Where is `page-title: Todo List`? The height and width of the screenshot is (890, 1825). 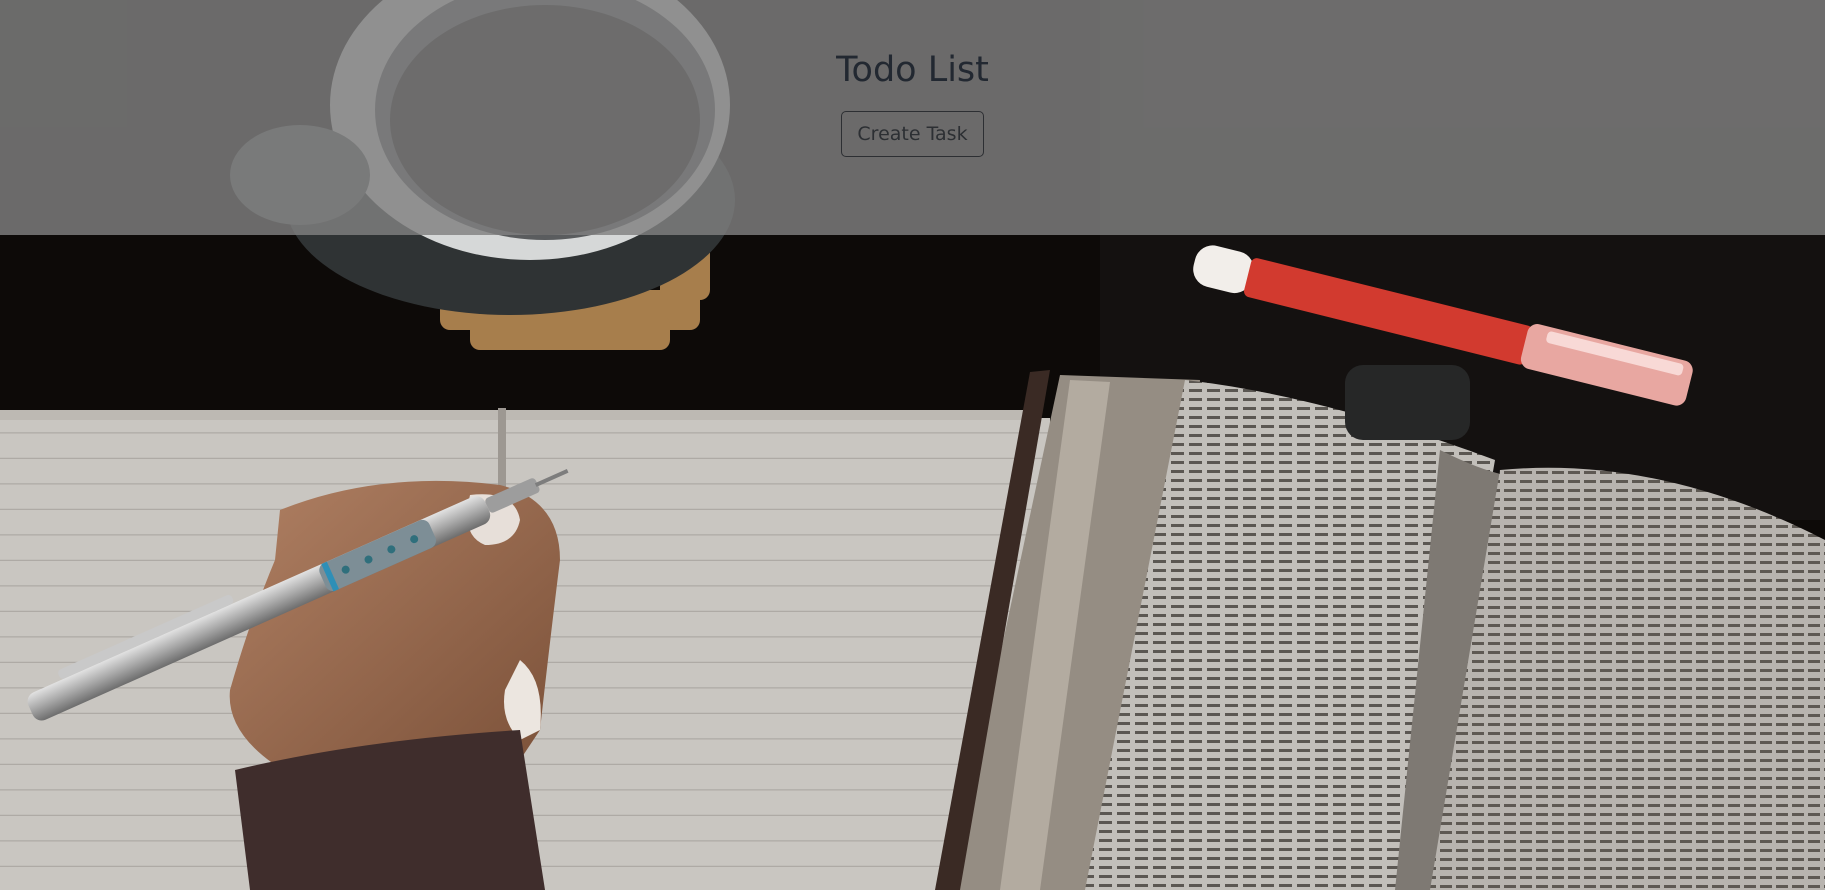
page-title: Todo List is located at coordinates (912, 70).